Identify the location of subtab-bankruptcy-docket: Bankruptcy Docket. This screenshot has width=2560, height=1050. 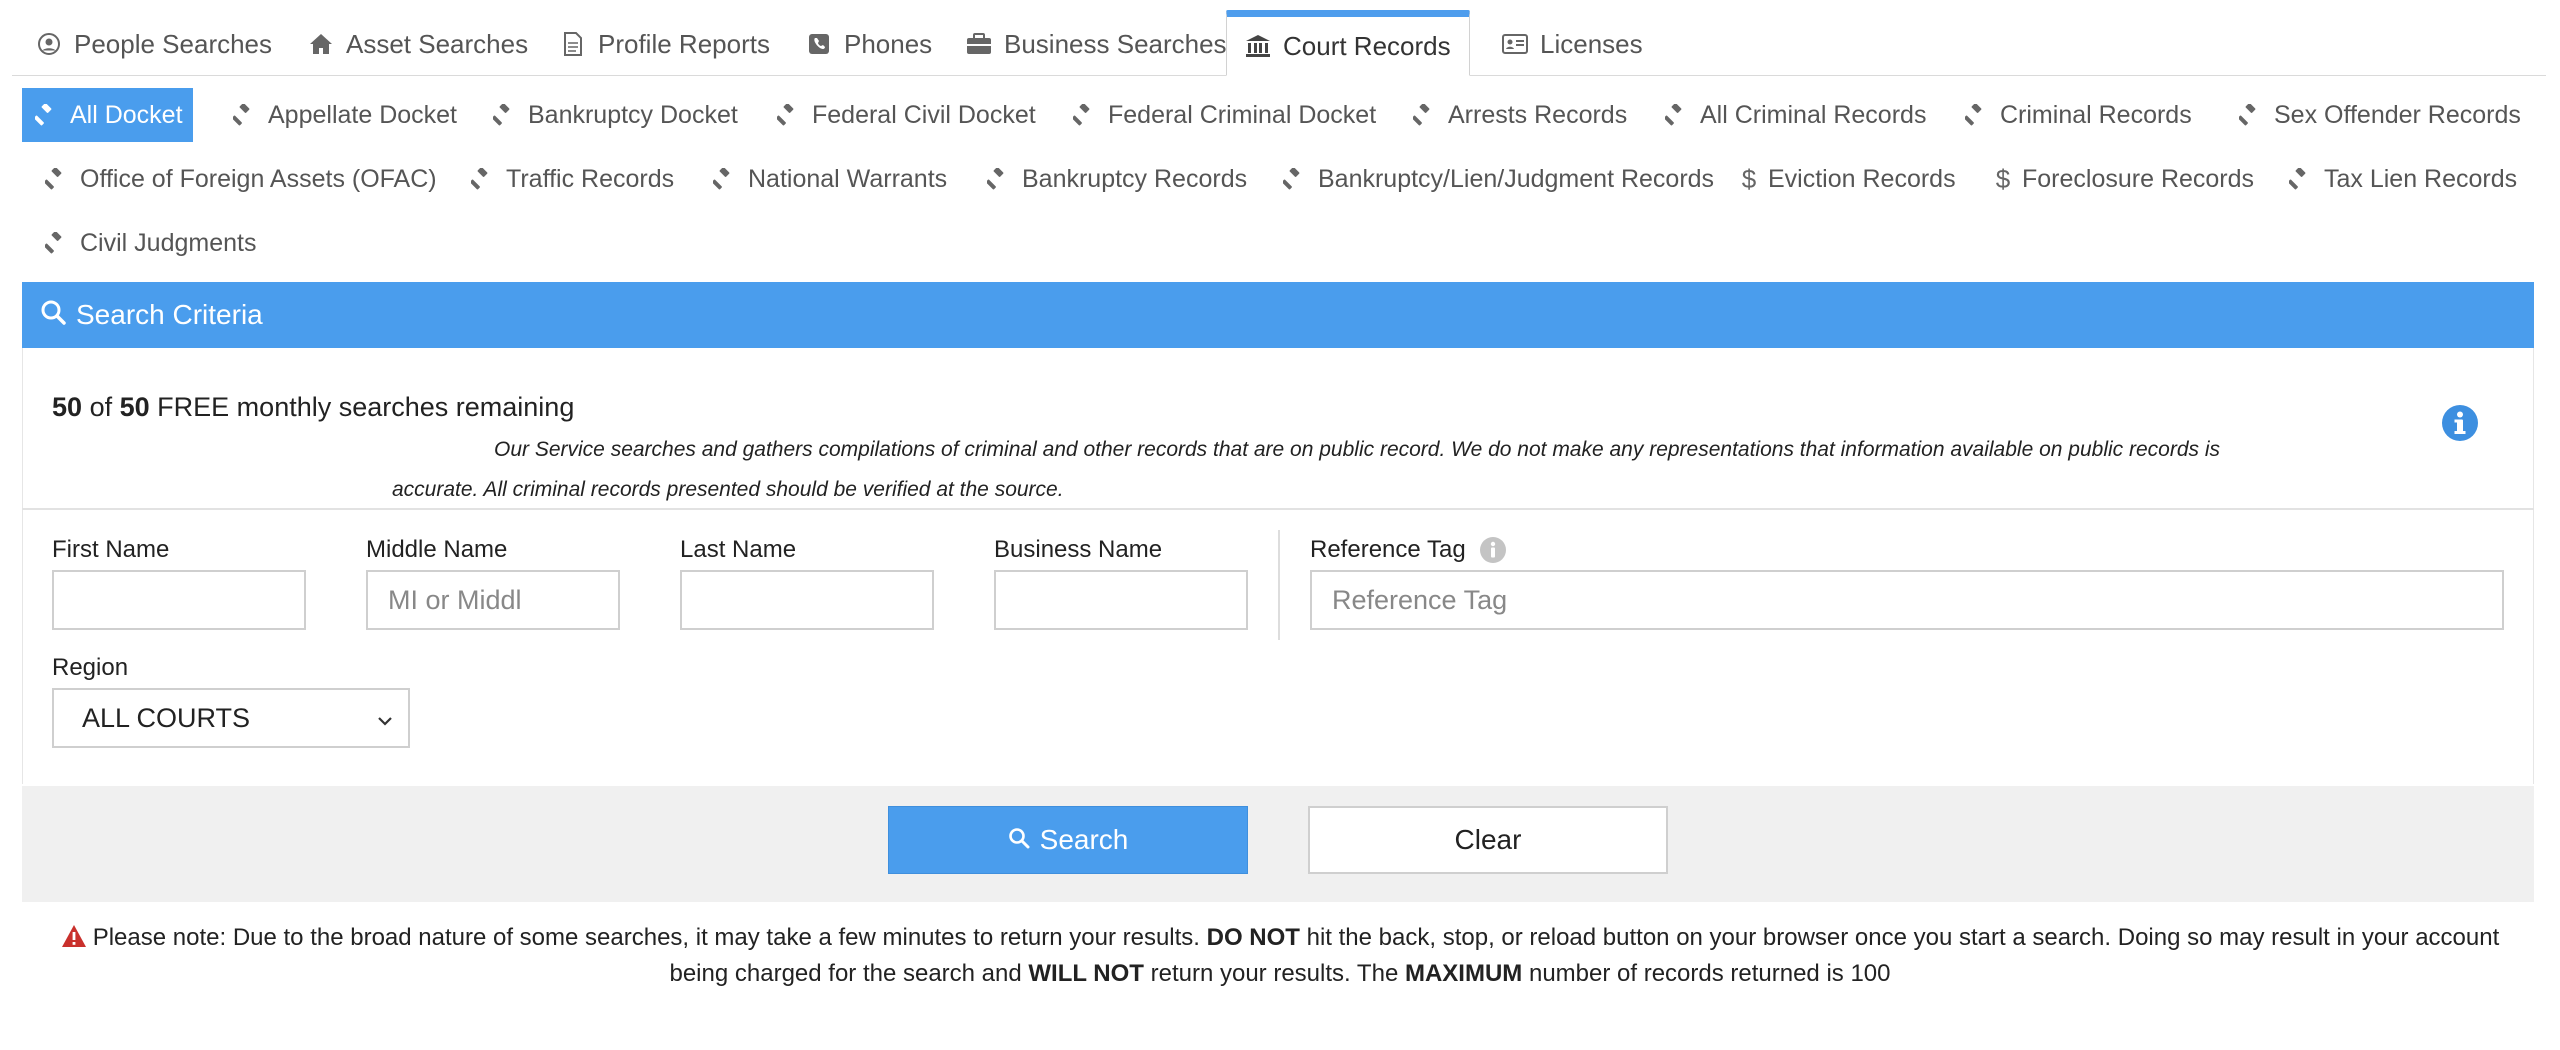
(614, 115).